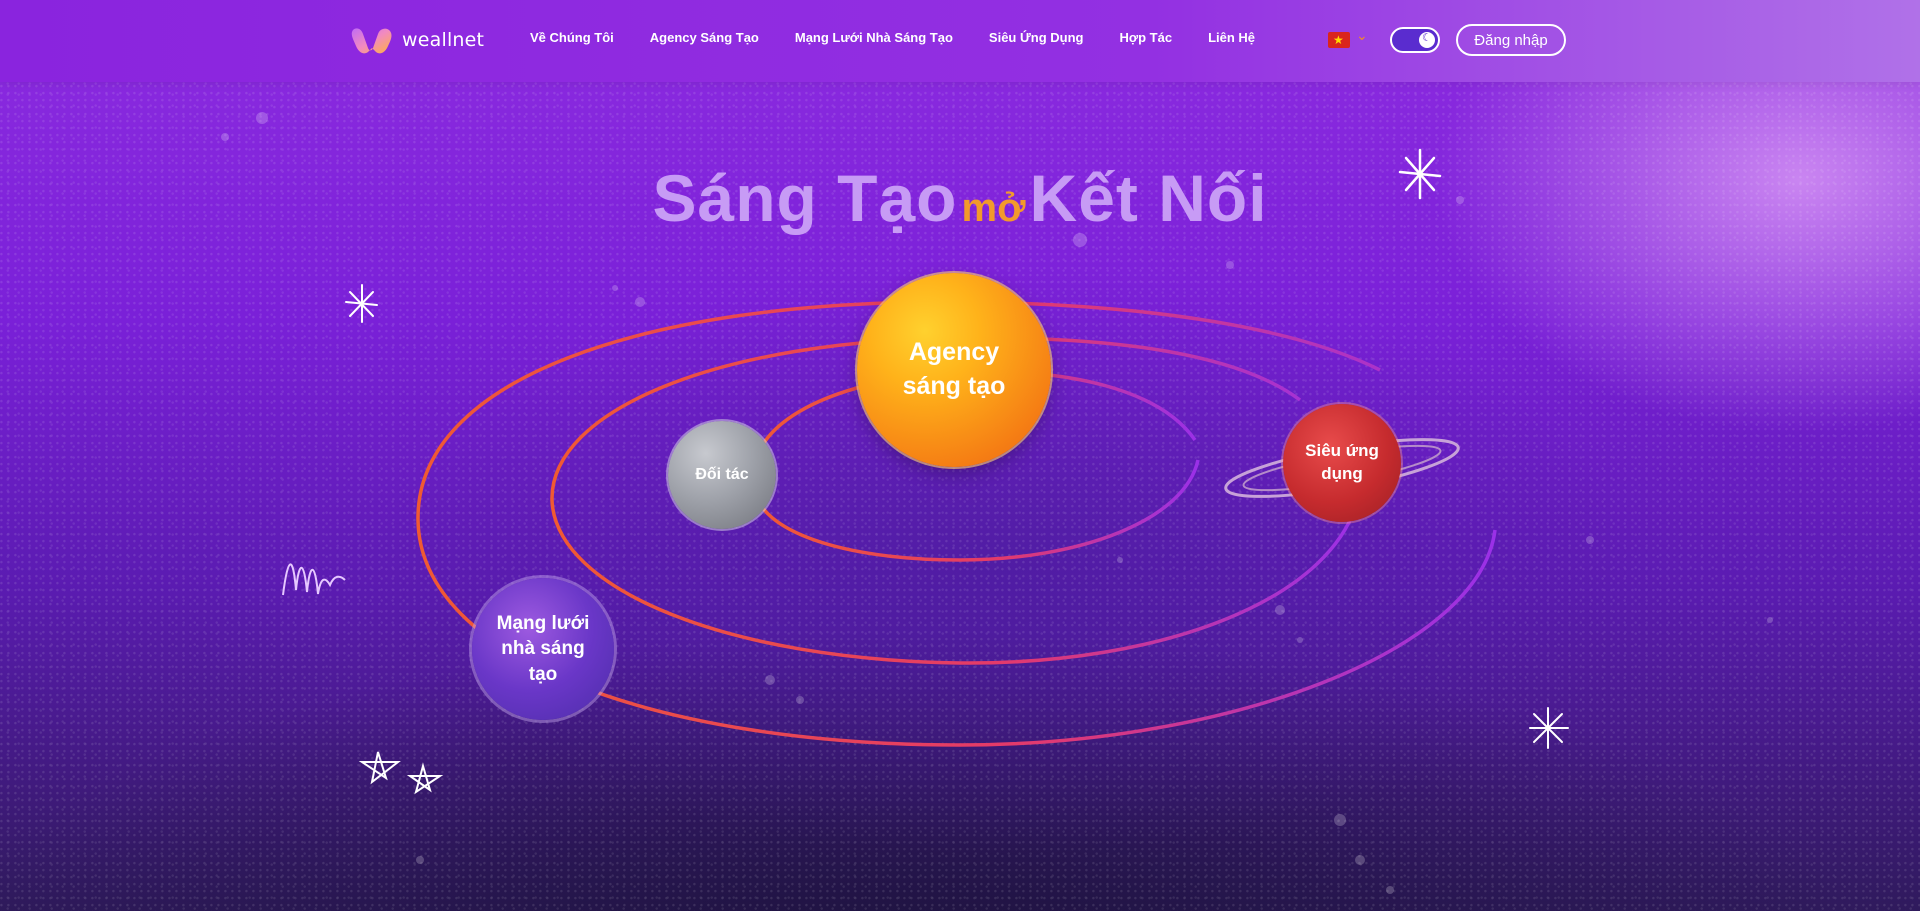 The height and width of the screenshot is (911, 1920). I want to click on planet-super-app-label: Siêu ứng dụng, so click(1342, 462).